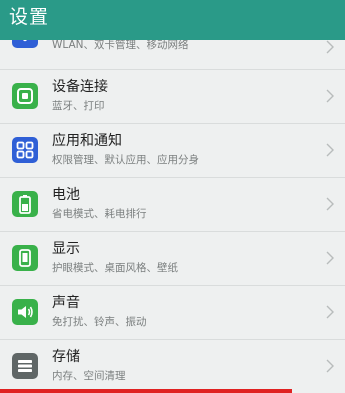 Image resolution: width=345 pixels, height=393 pixels. Describe the element at coordinates (66, 195) in the screenshot. I see `settings-item-battery-title: 电池` at that location.